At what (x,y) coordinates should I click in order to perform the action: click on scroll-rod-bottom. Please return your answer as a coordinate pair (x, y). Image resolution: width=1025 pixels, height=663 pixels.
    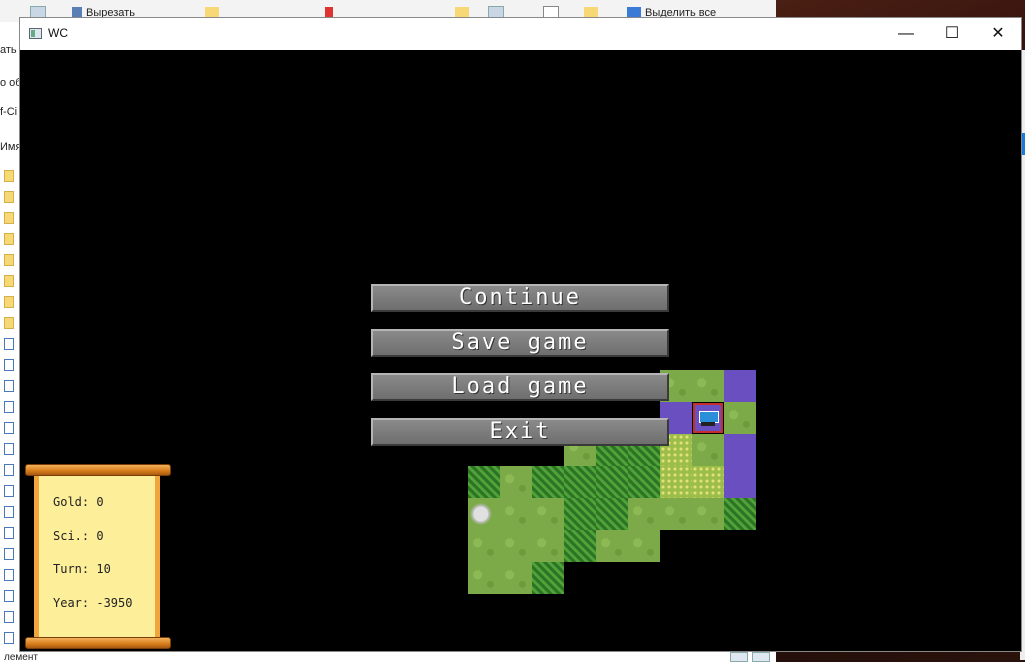
    Looking at the image, I should click on (98, 643).